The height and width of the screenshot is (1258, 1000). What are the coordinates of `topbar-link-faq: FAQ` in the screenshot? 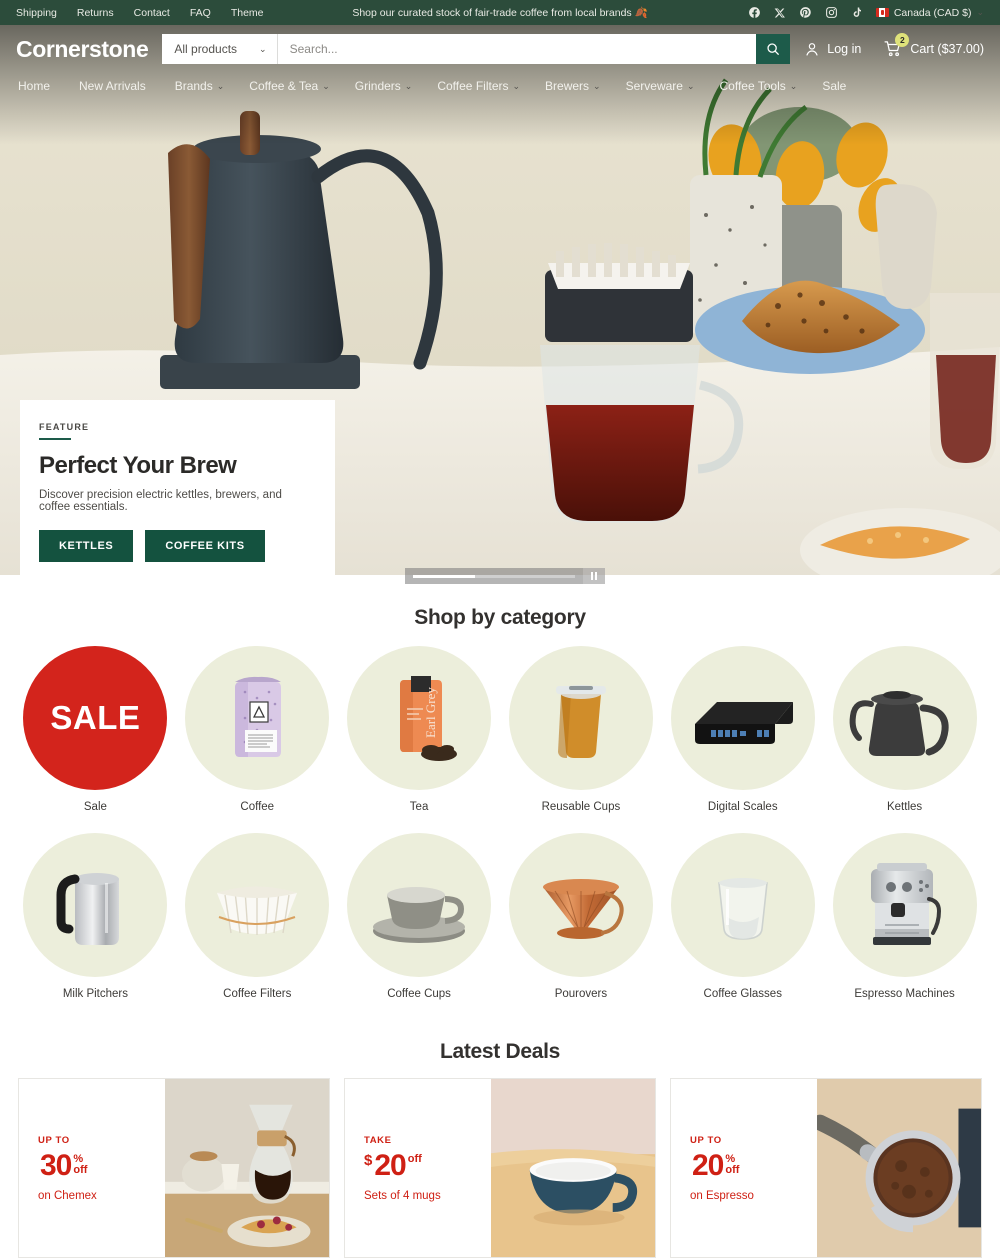 It's located at (200, 13).